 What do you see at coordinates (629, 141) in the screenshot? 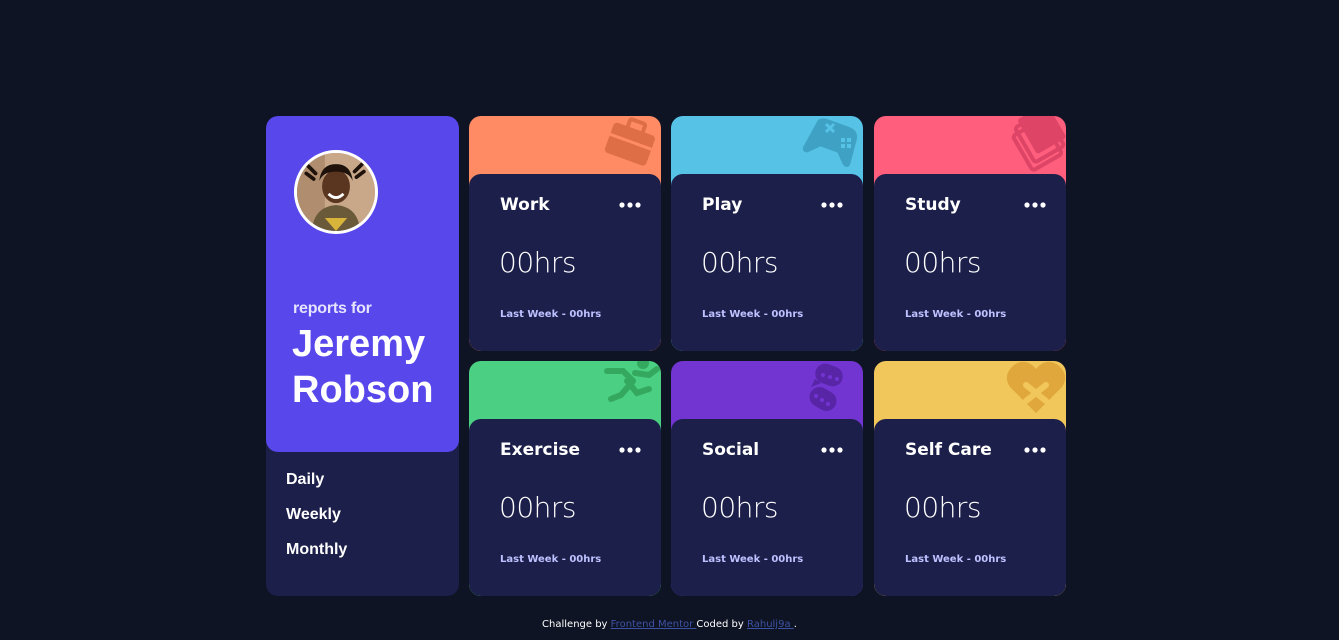
I see `briefcase-icon` at bounding box center [629, 141].